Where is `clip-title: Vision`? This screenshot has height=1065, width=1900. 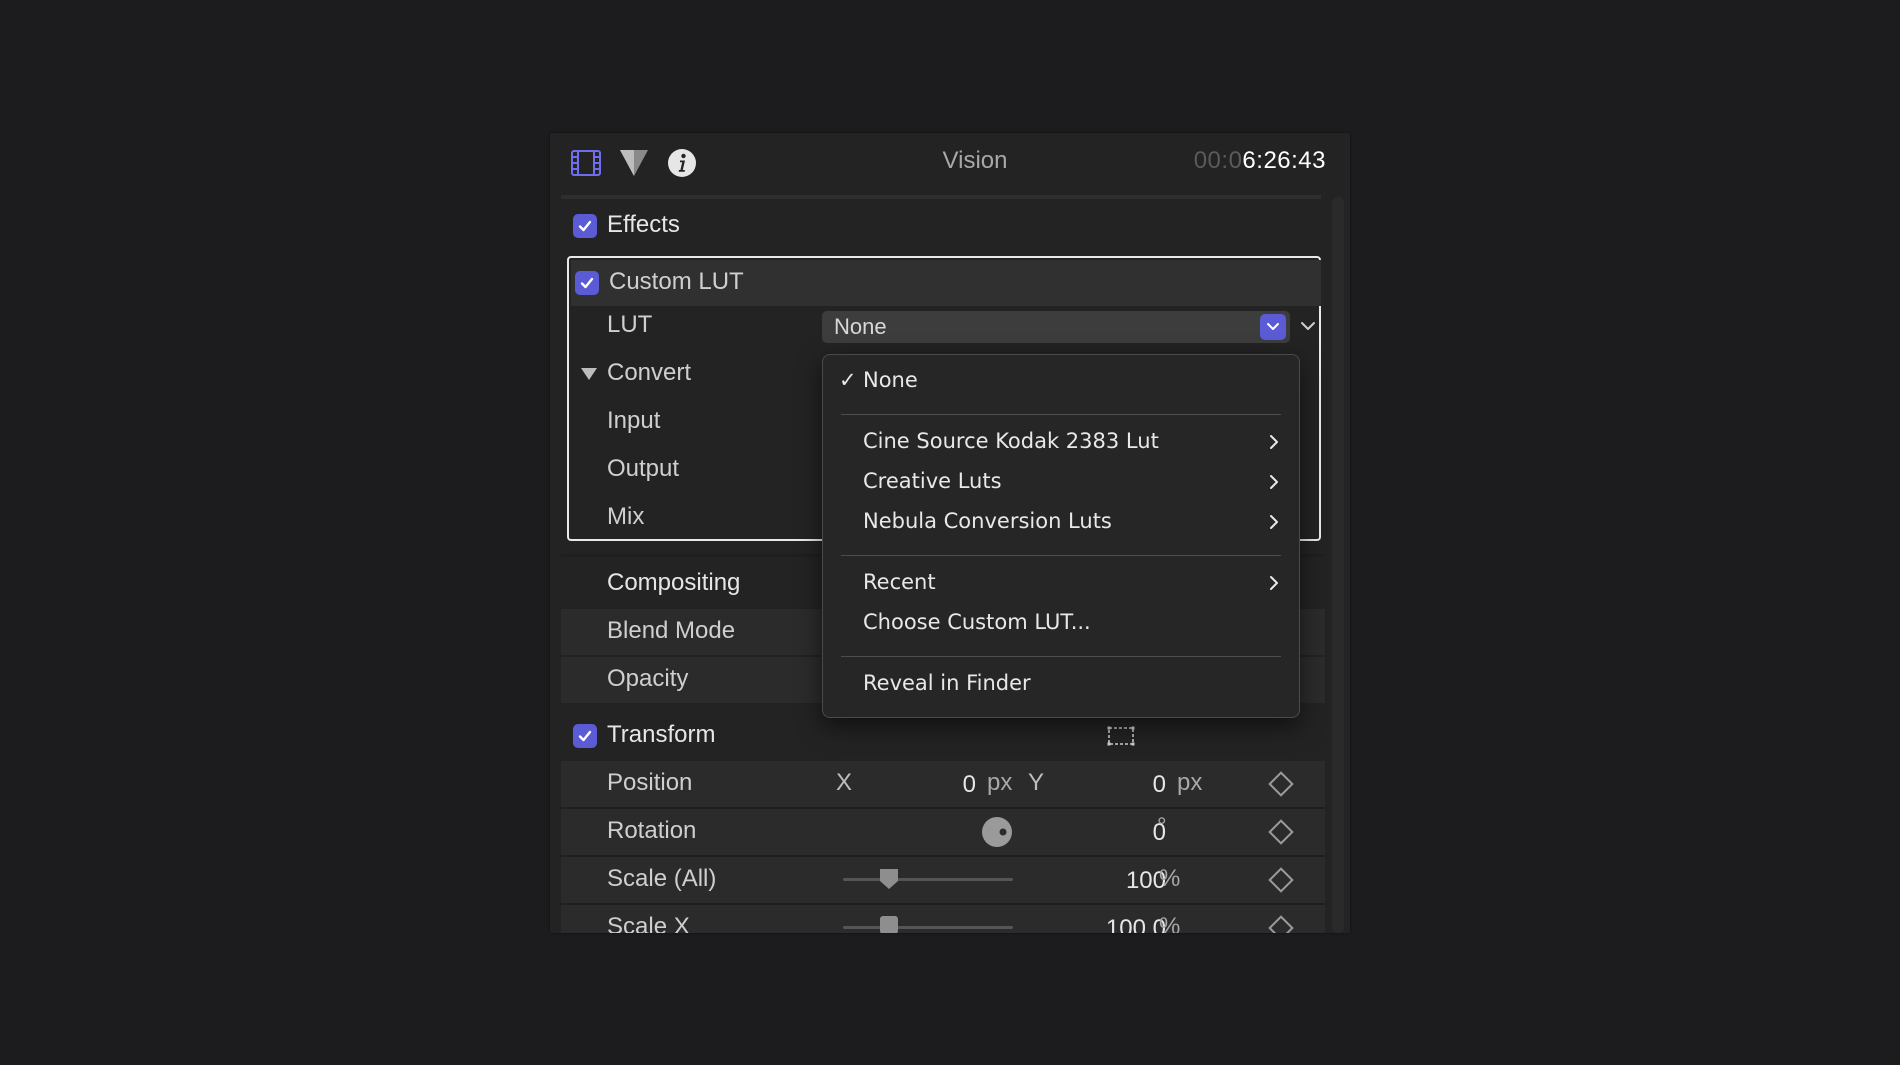
clip-title: Vision is located at coordinates (975, 160).